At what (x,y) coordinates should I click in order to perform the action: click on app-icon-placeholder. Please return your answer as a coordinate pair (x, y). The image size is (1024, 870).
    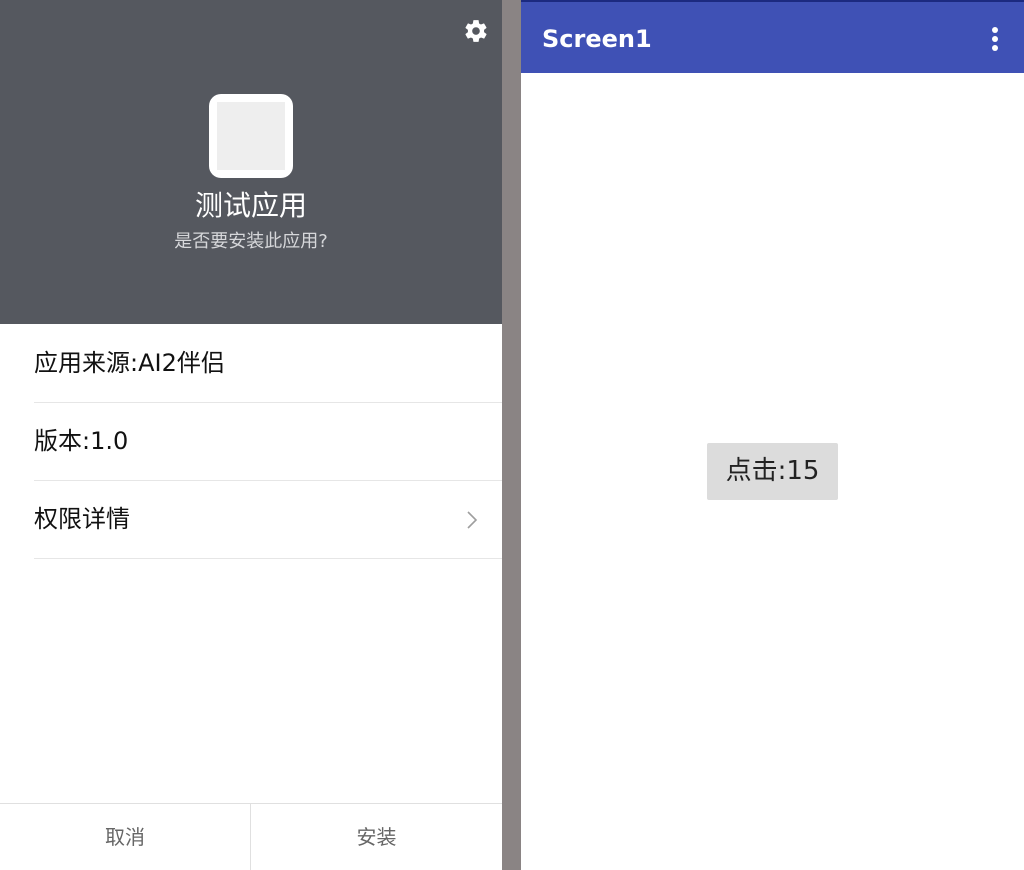
    Looking at the image, I should click on (251, 136).